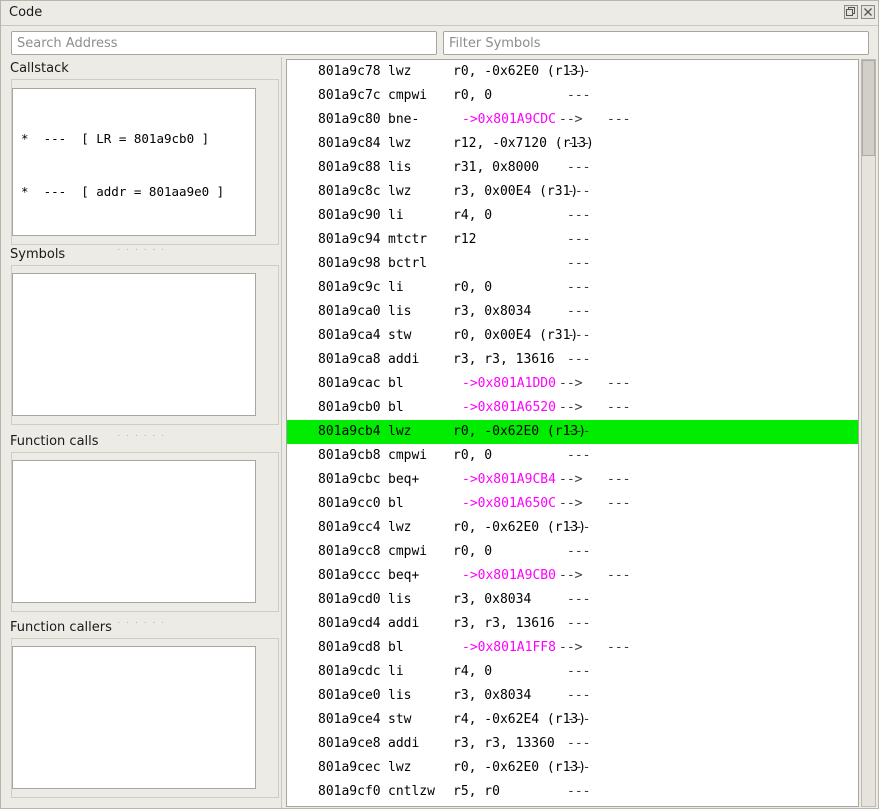 The width and height of the screenshot is (879, 809). What do you see at coordinates (39, 68) in the screenshot?
I see `callstack-label: Callstack` at bounding box center [39, 68].